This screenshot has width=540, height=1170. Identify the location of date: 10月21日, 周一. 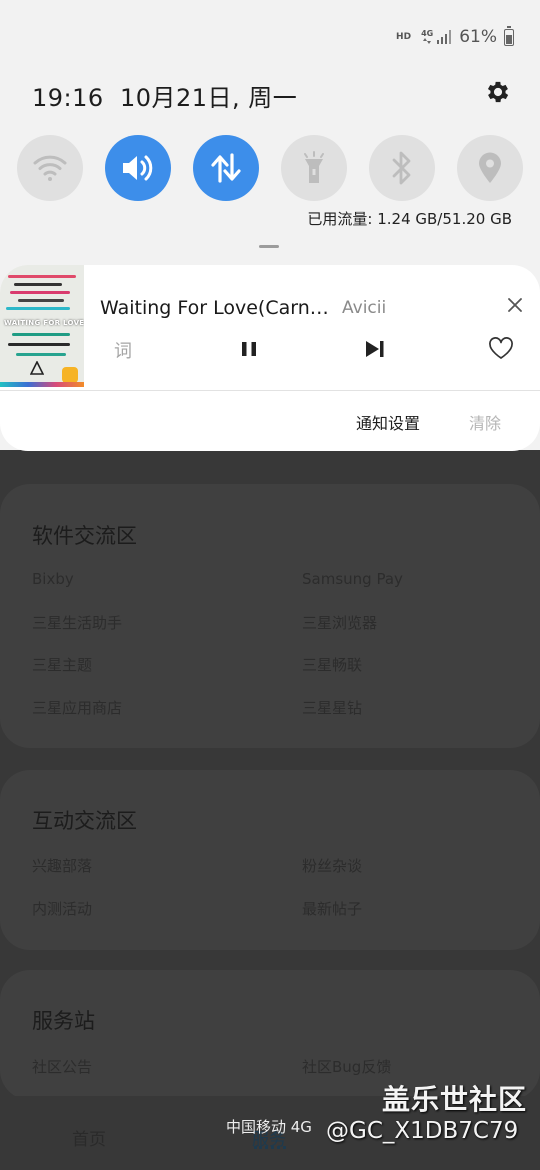
(208, 98).